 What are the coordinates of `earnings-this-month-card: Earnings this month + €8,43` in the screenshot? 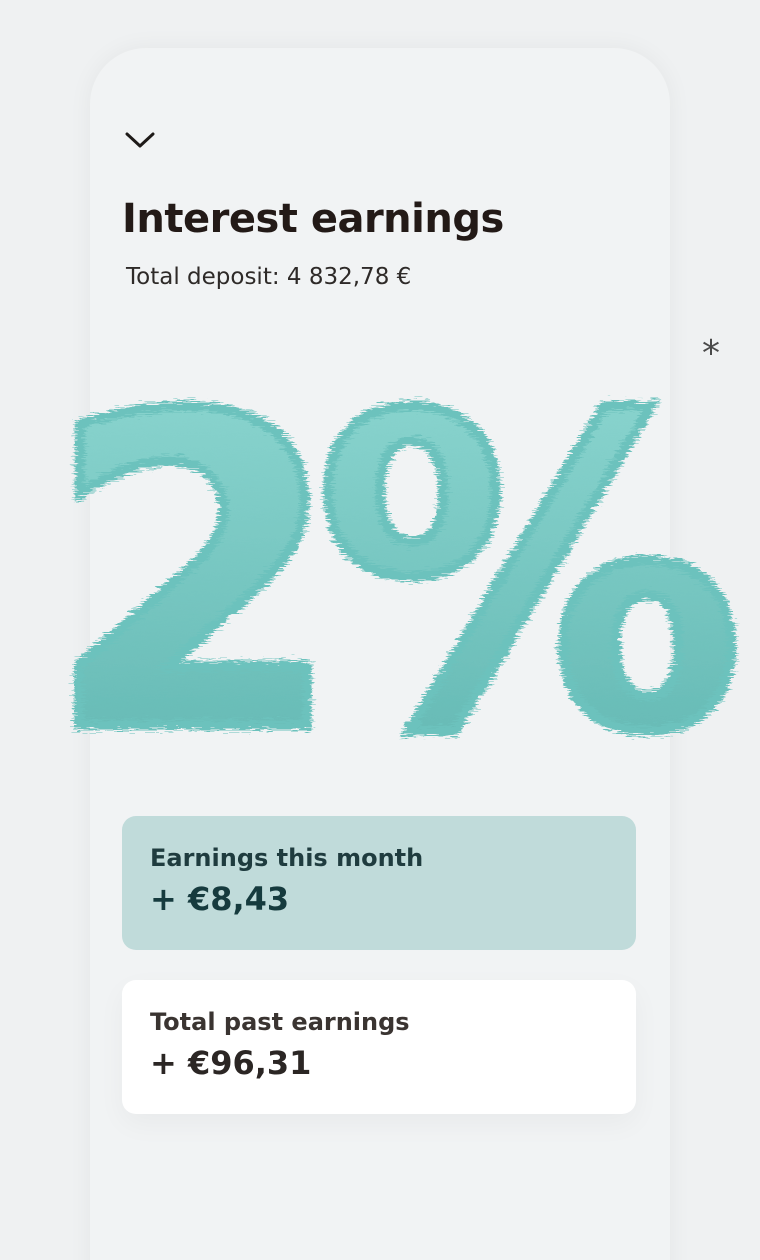 It's located at (379, 883).